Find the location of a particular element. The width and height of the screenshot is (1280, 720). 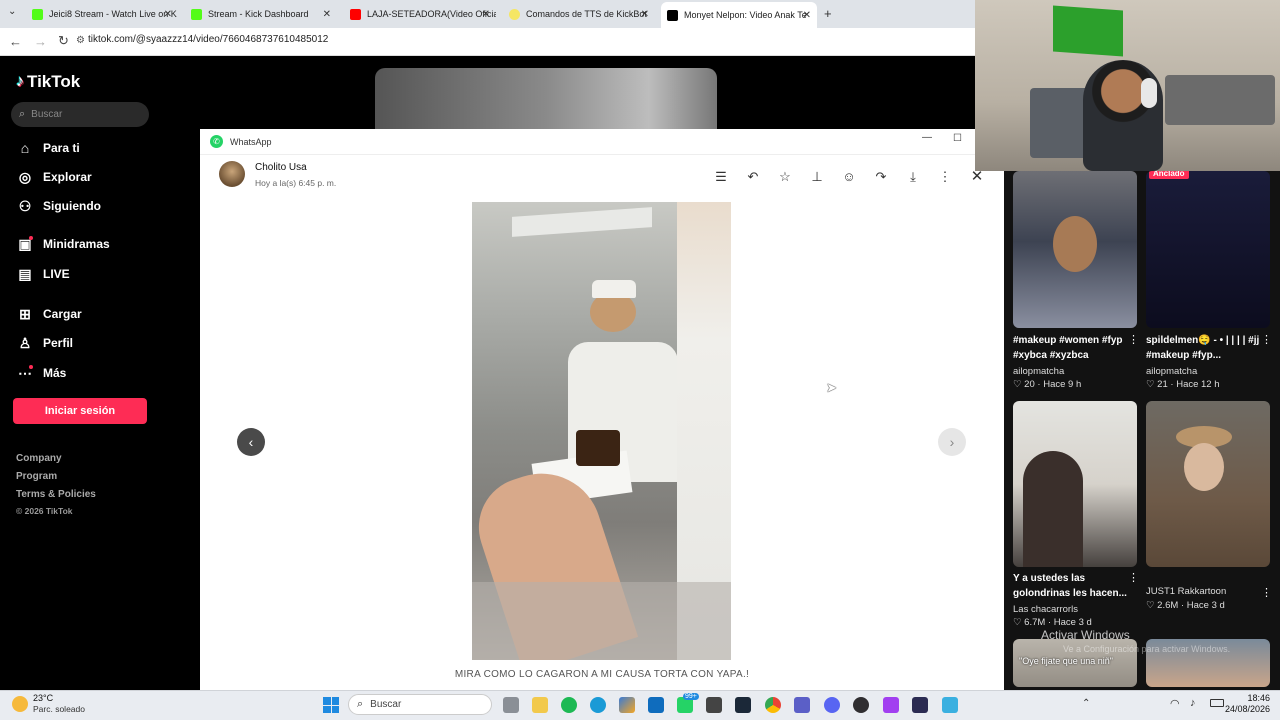

footer-link-program: Program is located at coordinates (36, 476).